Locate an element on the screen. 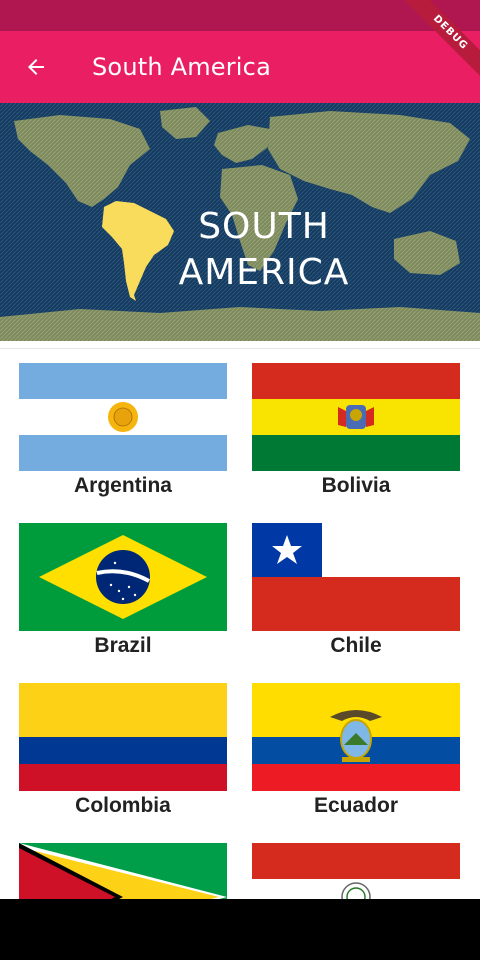 The image size is (480, 960). country-name: Chile is located at coordinates (356, 645).